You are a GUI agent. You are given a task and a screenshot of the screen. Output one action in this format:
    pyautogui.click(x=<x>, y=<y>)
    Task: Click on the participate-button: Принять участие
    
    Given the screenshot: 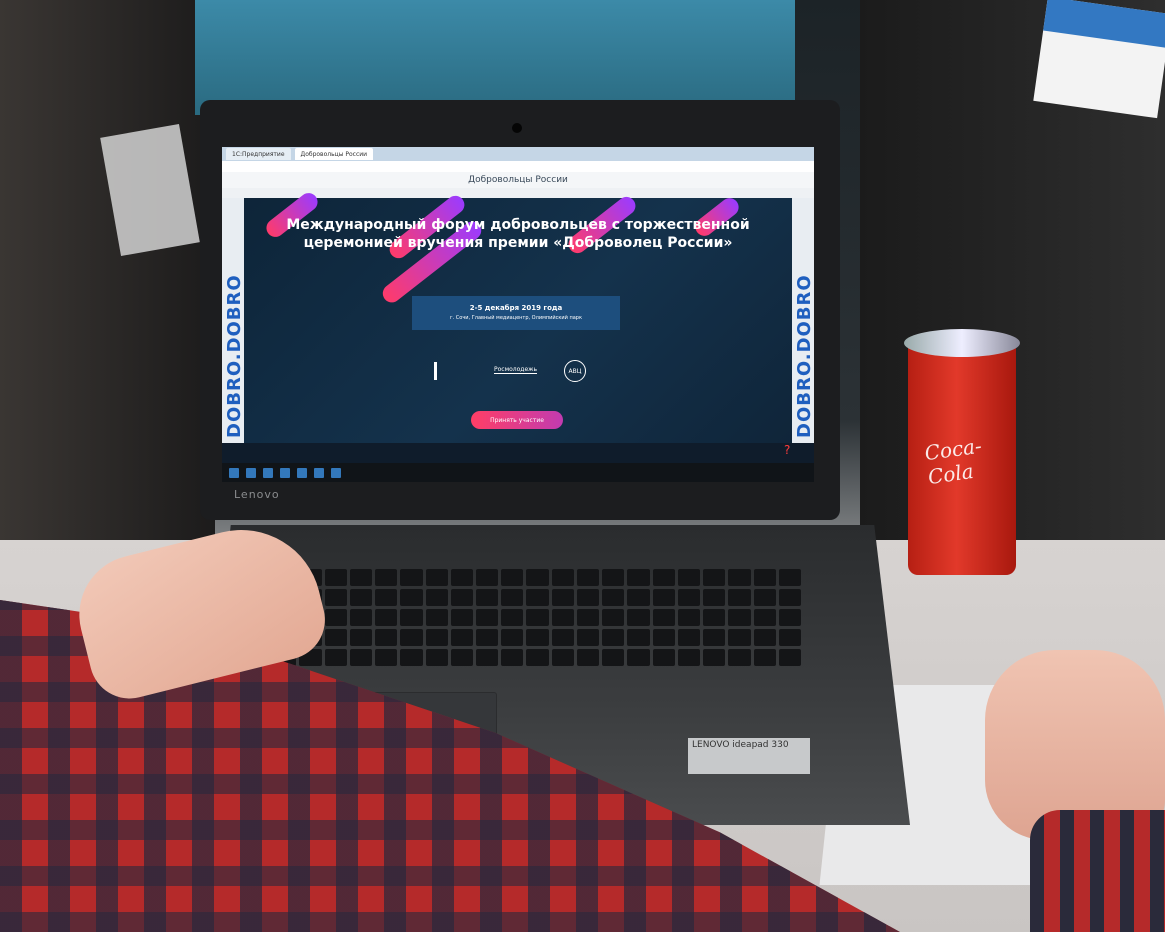 What is the action you would take?
    pyautogui.click(x=517, y=420)
    